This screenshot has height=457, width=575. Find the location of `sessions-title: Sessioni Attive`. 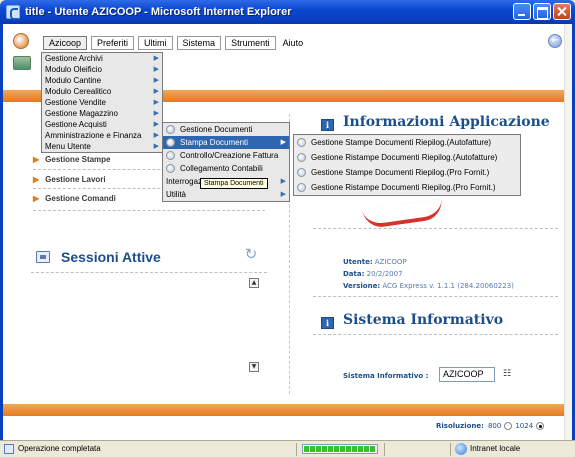

sessions-title: Sessioni Attive is located at coordinates (111, 257).